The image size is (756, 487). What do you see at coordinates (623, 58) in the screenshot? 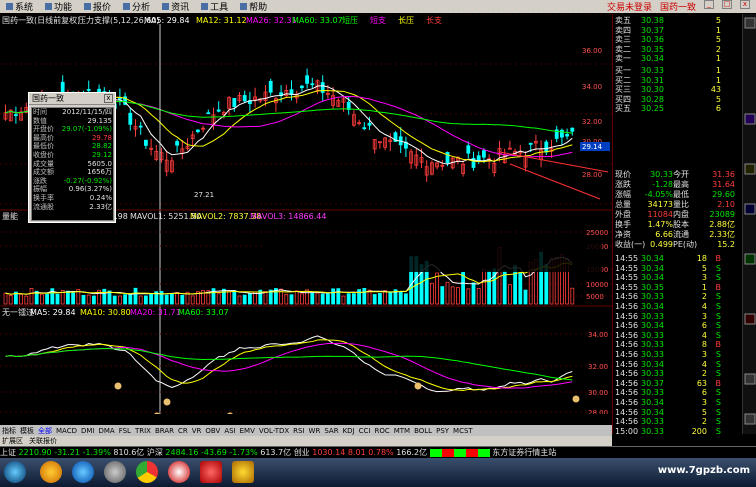
I see `ask-label: 卖一` at bounding box center [623, 58].